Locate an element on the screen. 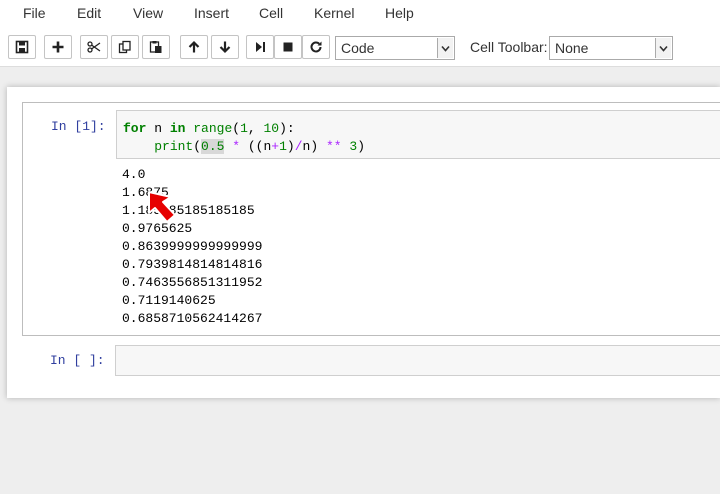 This screenshot has height=494, width=720. menu-bar: File Edit View Insert Cell Kernel Help is located at coordinates (360, 14).